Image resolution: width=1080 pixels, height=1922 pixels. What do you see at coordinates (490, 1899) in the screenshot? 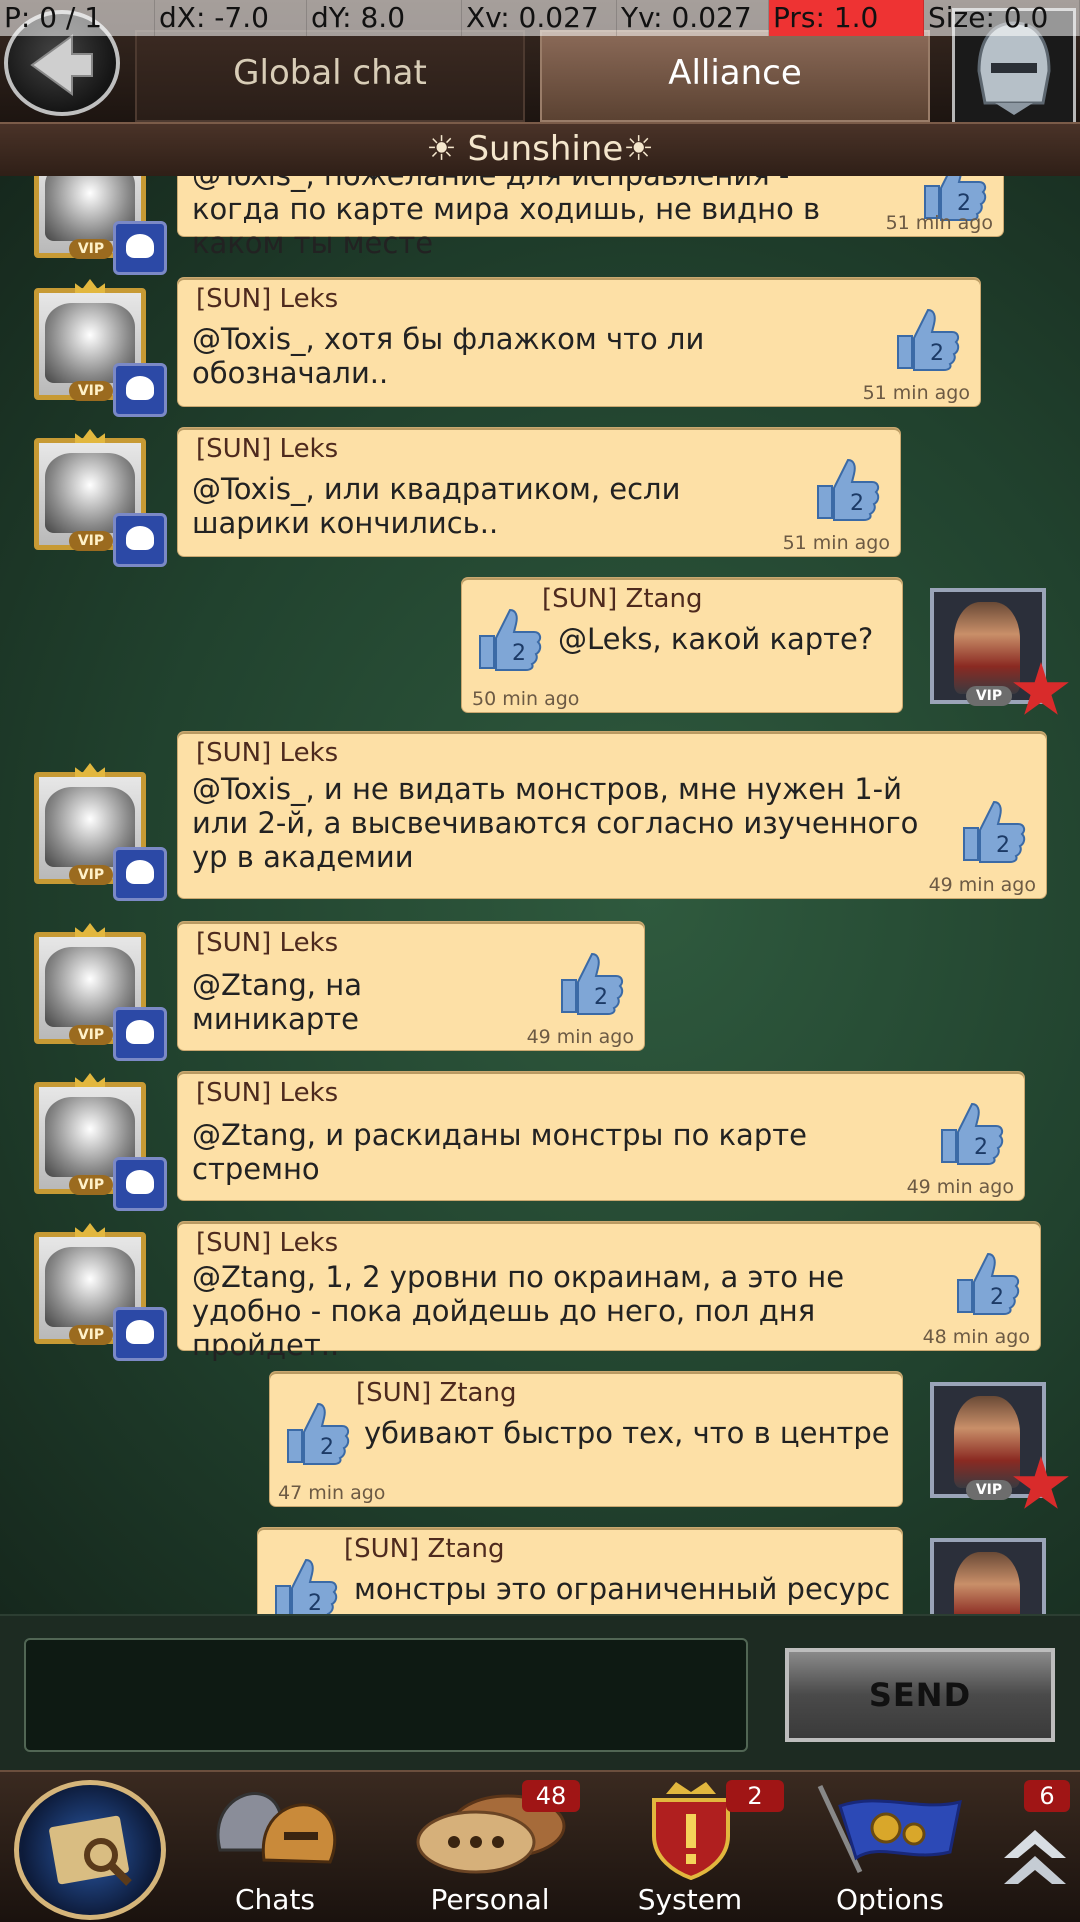
I see `nav-personal-label: Personal` at bounding box center [490, 1899].